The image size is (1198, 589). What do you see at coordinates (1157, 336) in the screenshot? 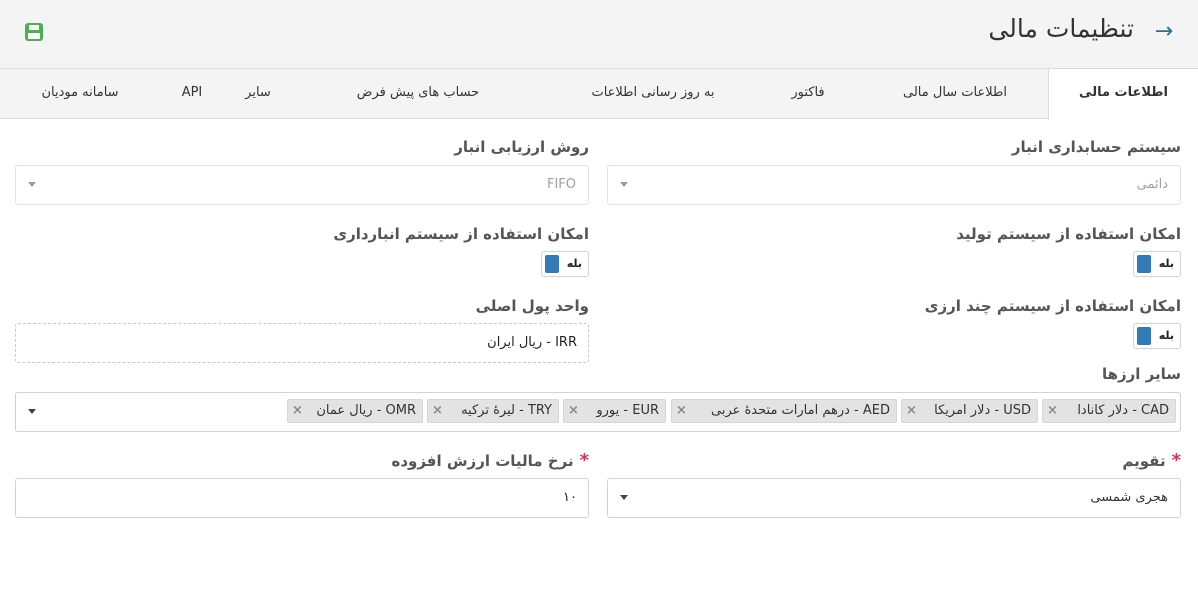
I see `multi-currency-toggle: بله` at bounding box center [1157, 336].